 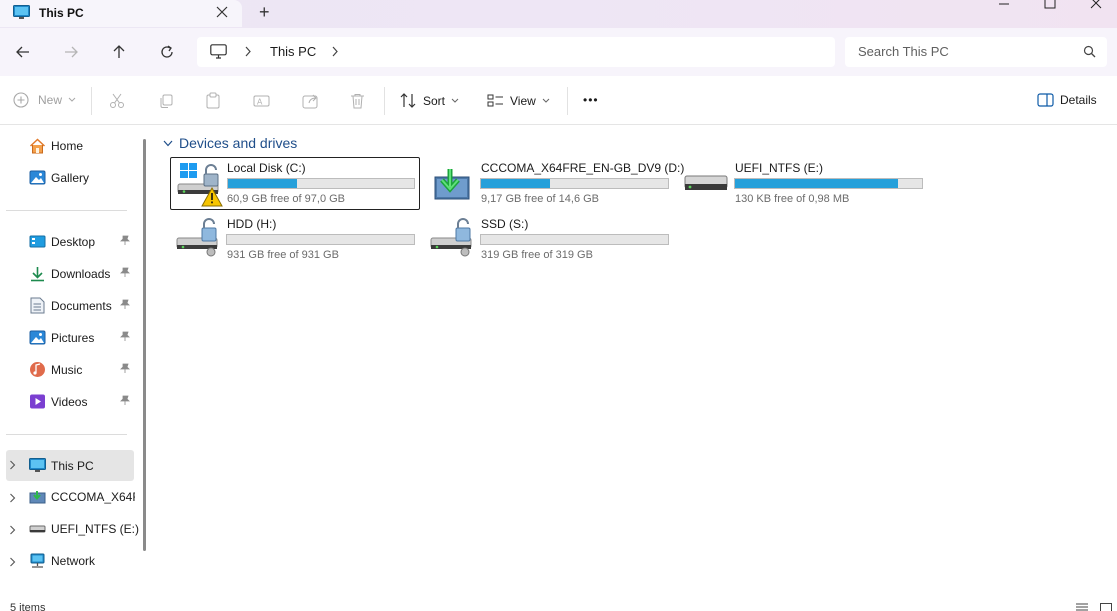 I want to click on sidebar-item-home: Home, so click(x=67, y=146).